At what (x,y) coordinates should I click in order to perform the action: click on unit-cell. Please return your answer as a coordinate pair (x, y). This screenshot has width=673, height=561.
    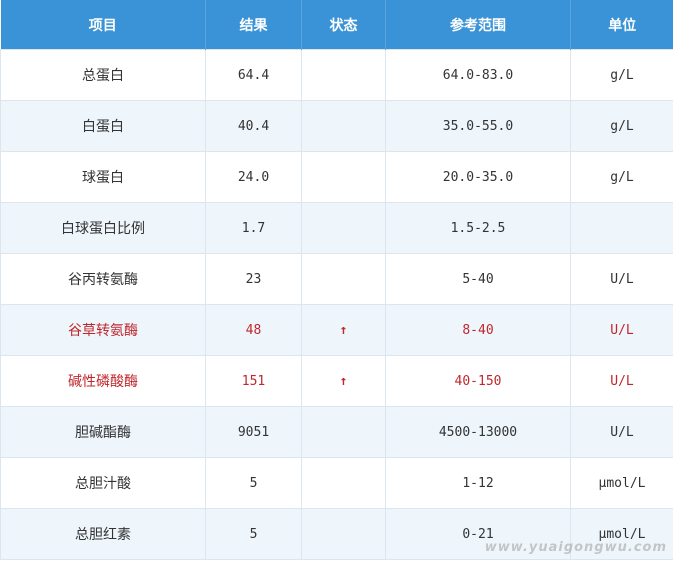
    Looking at the image, I should click on (621, 228).